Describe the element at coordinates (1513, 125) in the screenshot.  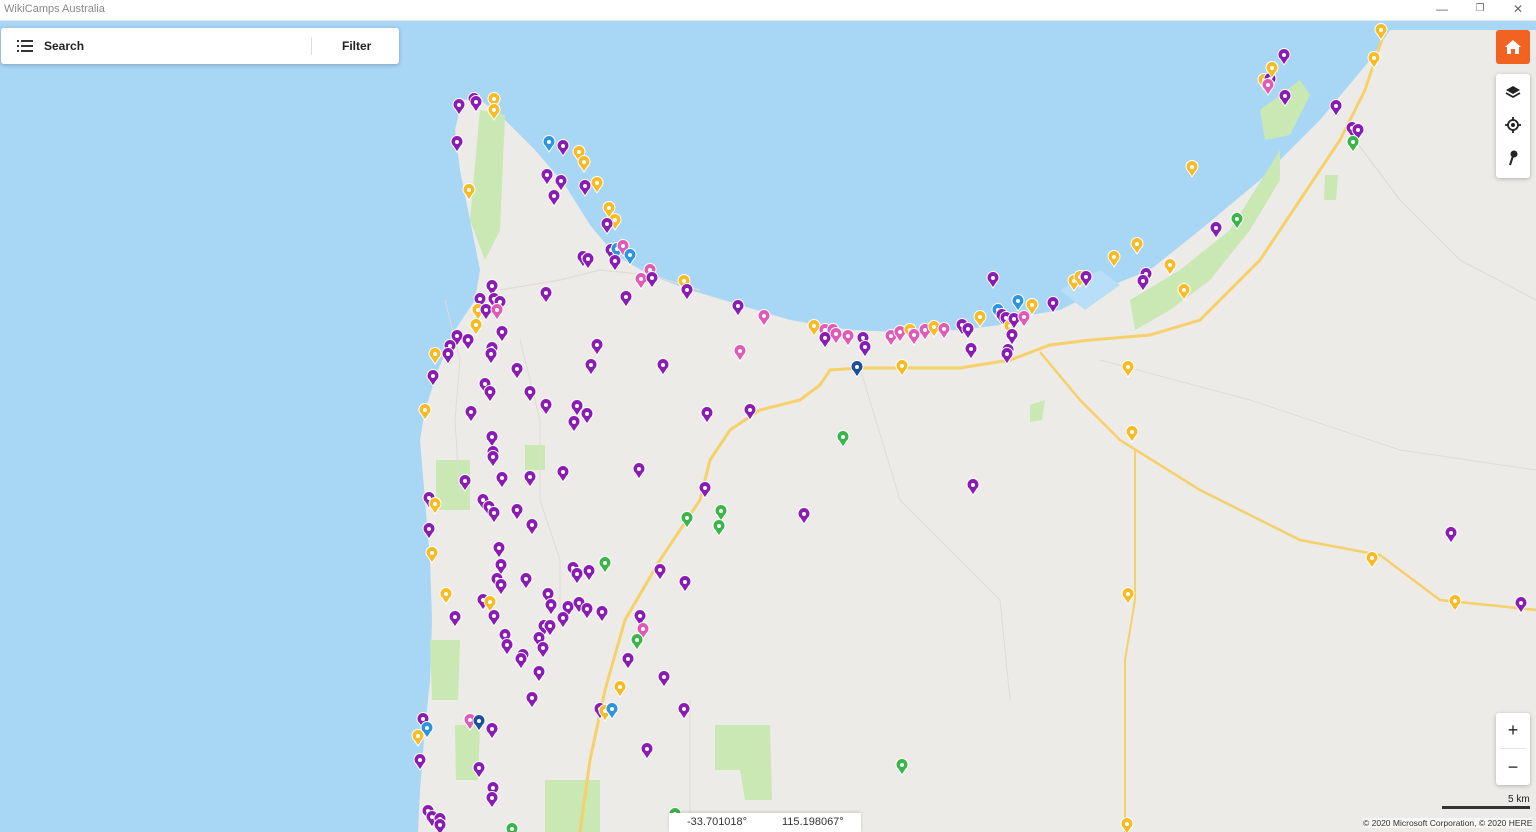
I see `locate-button` at that location.